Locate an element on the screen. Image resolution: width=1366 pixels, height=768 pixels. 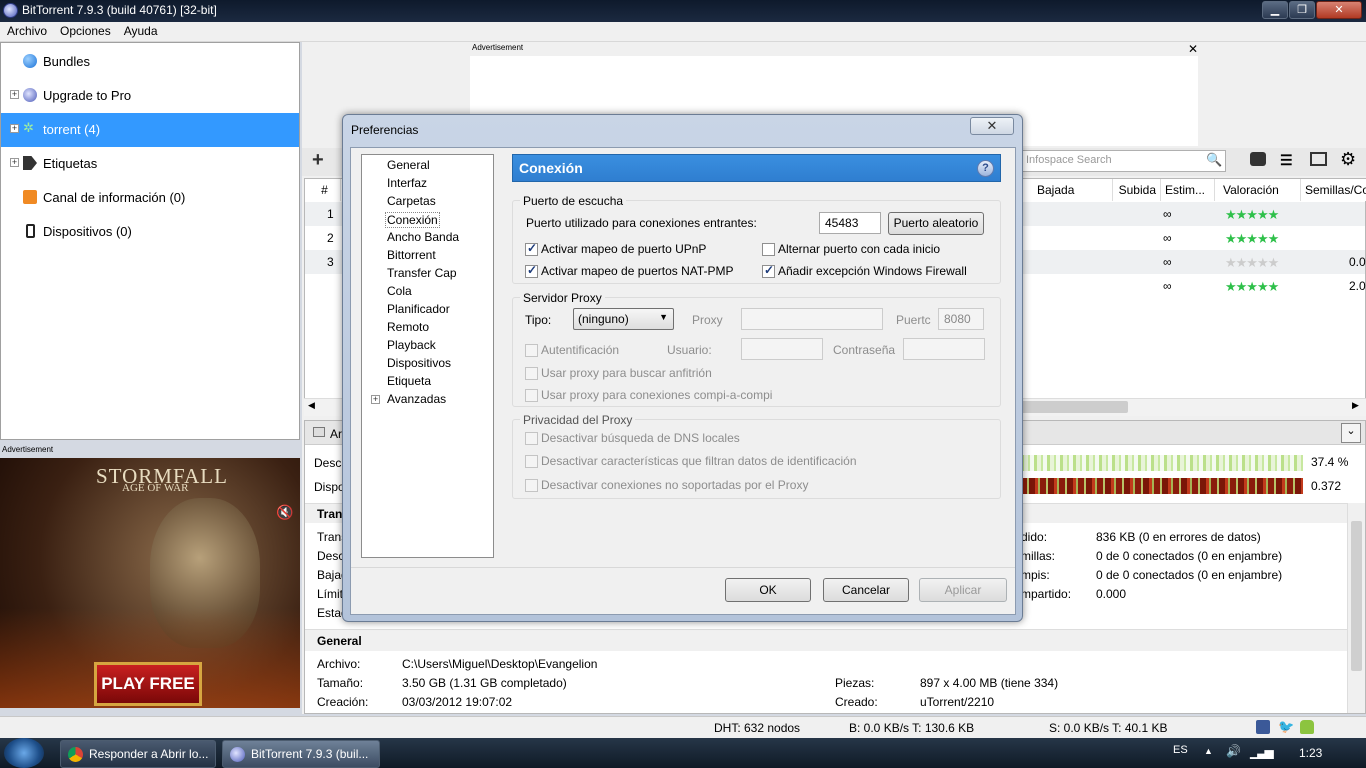
menu-archivo: Archivo is located at coordinates (26, 30).